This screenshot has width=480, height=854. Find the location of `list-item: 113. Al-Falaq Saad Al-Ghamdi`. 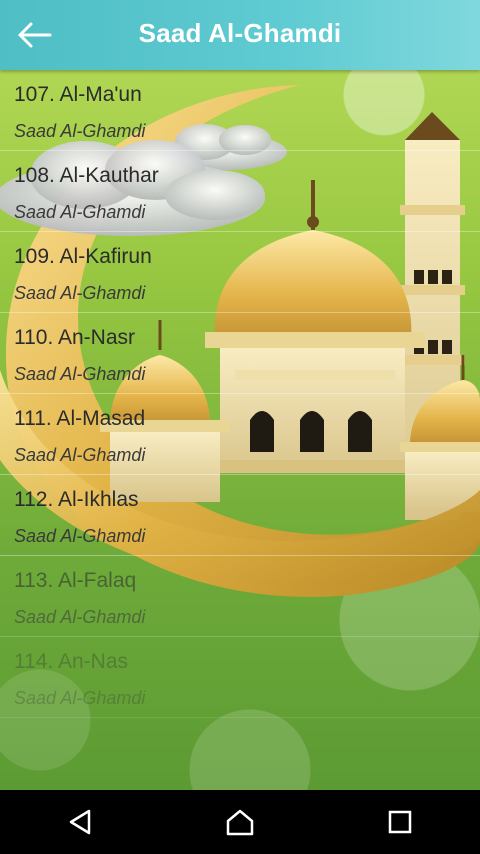

list-item: 113. Al-Falaq Saad Al-Ghamdi is located at coordinates (240, 596).